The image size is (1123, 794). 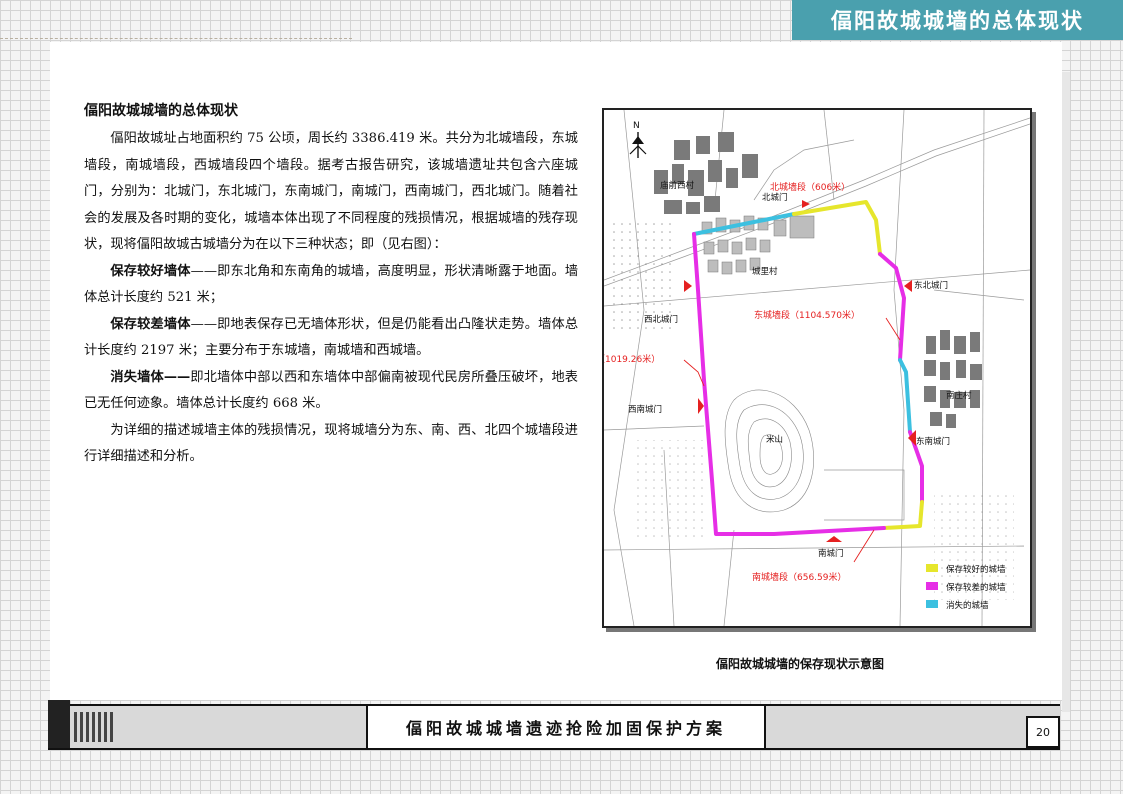 I want to click on label-northeast-gate: 东北城门, so click(x=931, y=285).